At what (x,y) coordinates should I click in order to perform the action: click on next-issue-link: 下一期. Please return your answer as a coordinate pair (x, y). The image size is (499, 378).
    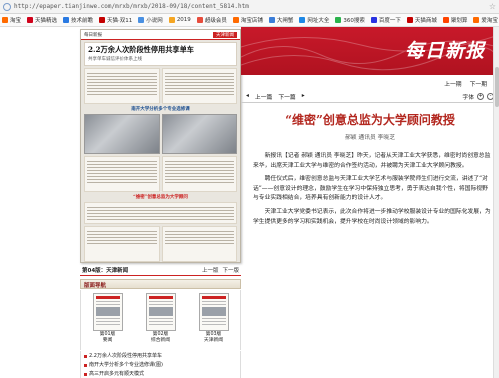
    Looking at the image, I should click on (478, 83).